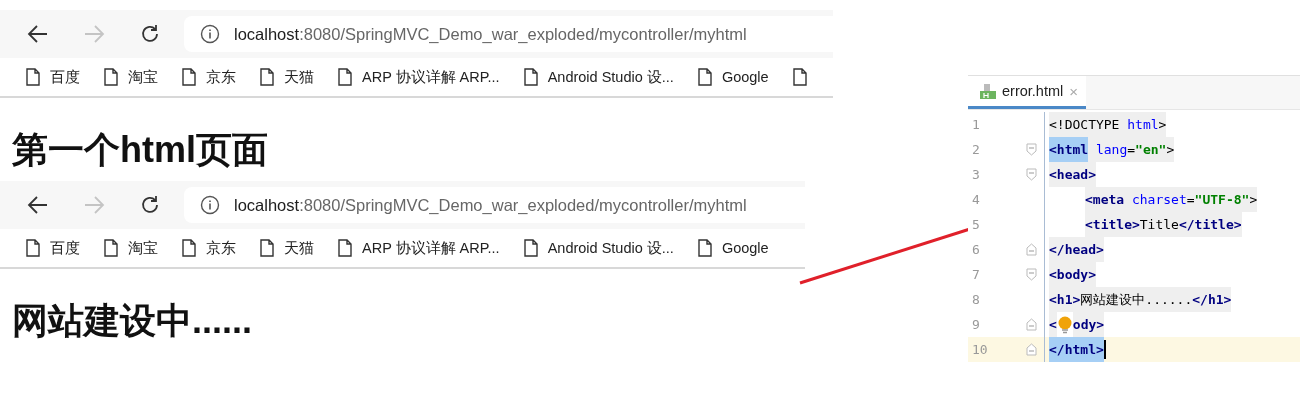  Describe the element at coordinates (976, 324) in the screenshot. I see `line-number: 9` at that location.